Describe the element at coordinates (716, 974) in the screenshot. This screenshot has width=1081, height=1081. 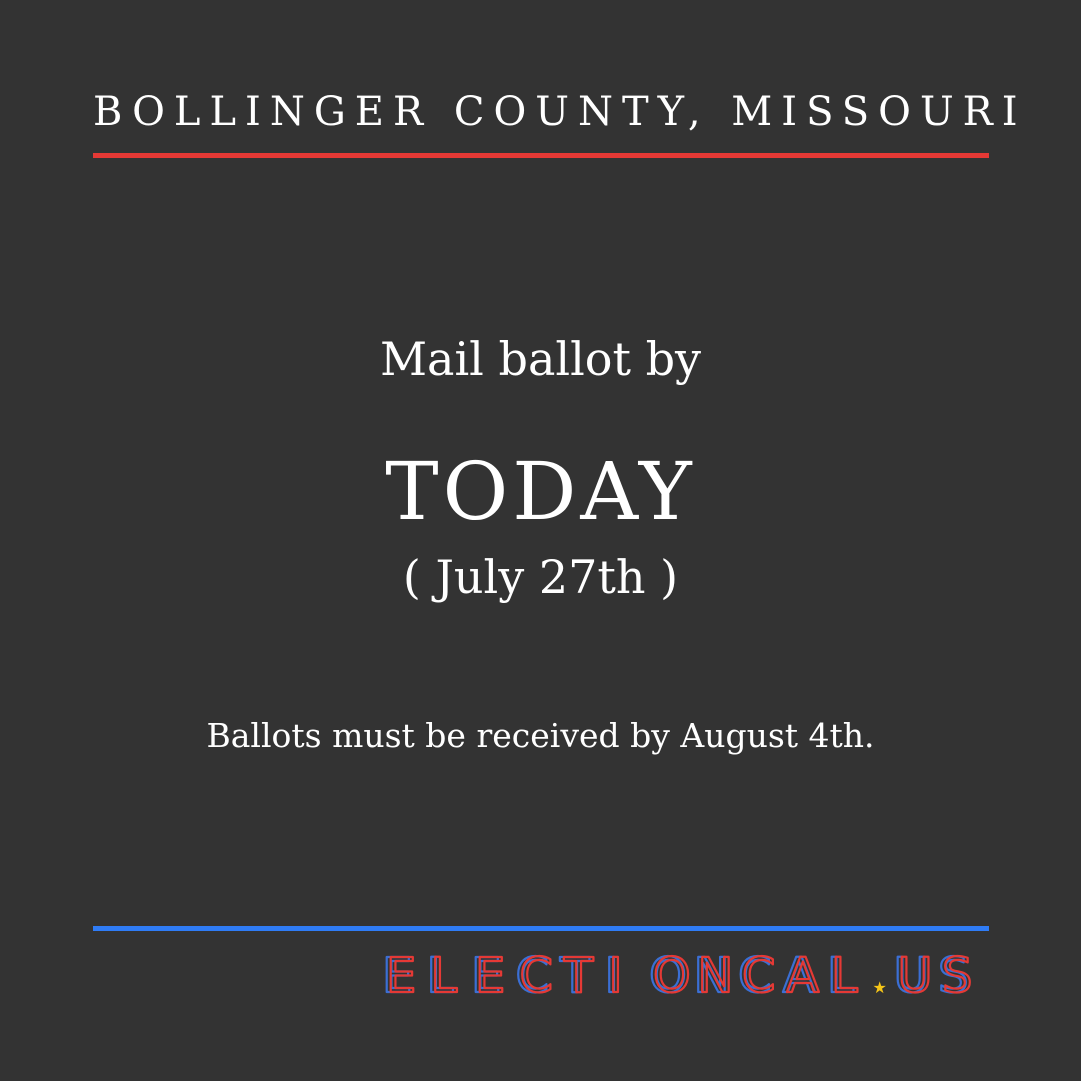
I see `logo-letter-offset: N` at that location.